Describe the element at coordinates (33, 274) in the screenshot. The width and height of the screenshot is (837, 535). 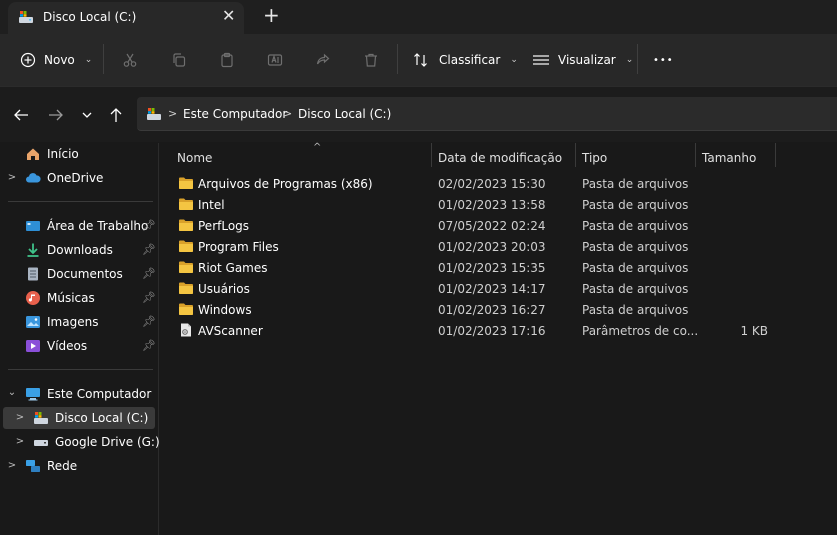
I see `document-icon` at that location.